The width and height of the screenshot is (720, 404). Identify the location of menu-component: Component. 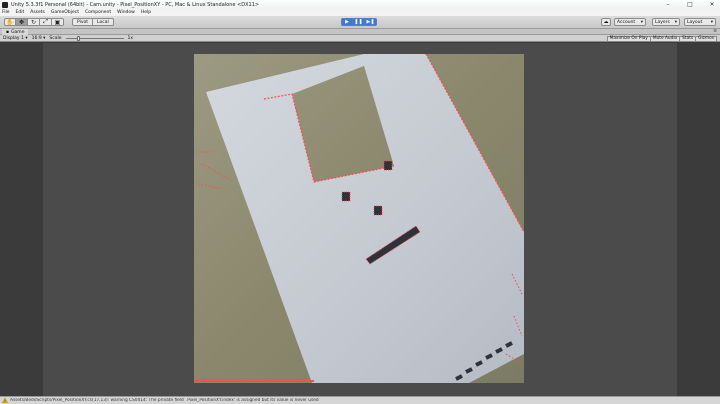
(98, 12).